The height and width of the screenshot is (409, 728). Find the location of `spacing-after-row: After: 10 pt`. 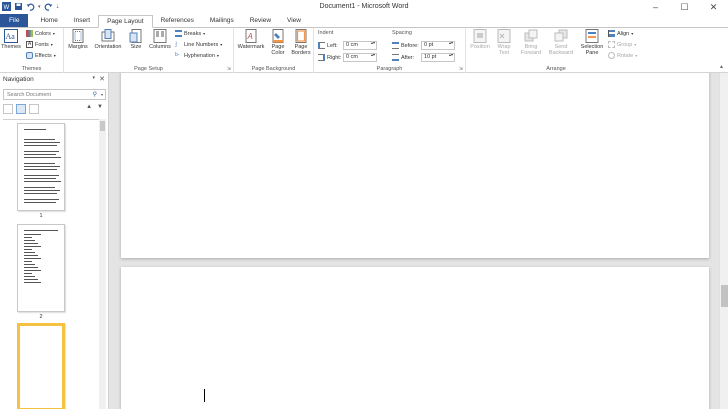

spacing-after-row: After: 10 pt is located at coordinates (423, 57).